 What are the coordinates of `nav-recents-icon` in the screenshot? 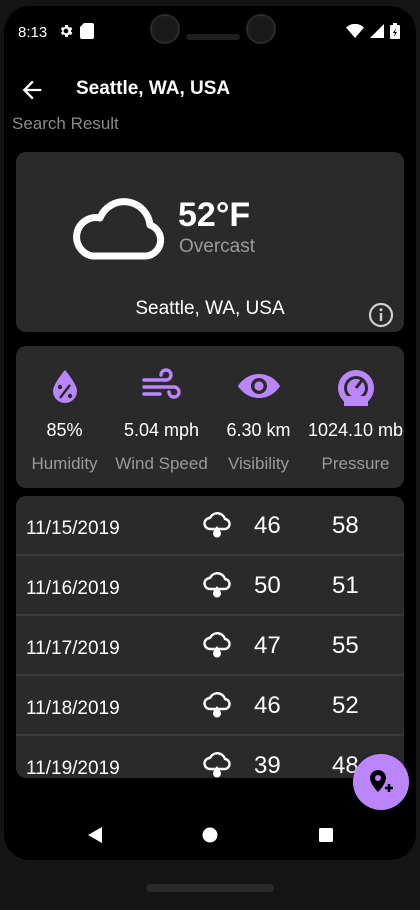 It's located at (326, 835).